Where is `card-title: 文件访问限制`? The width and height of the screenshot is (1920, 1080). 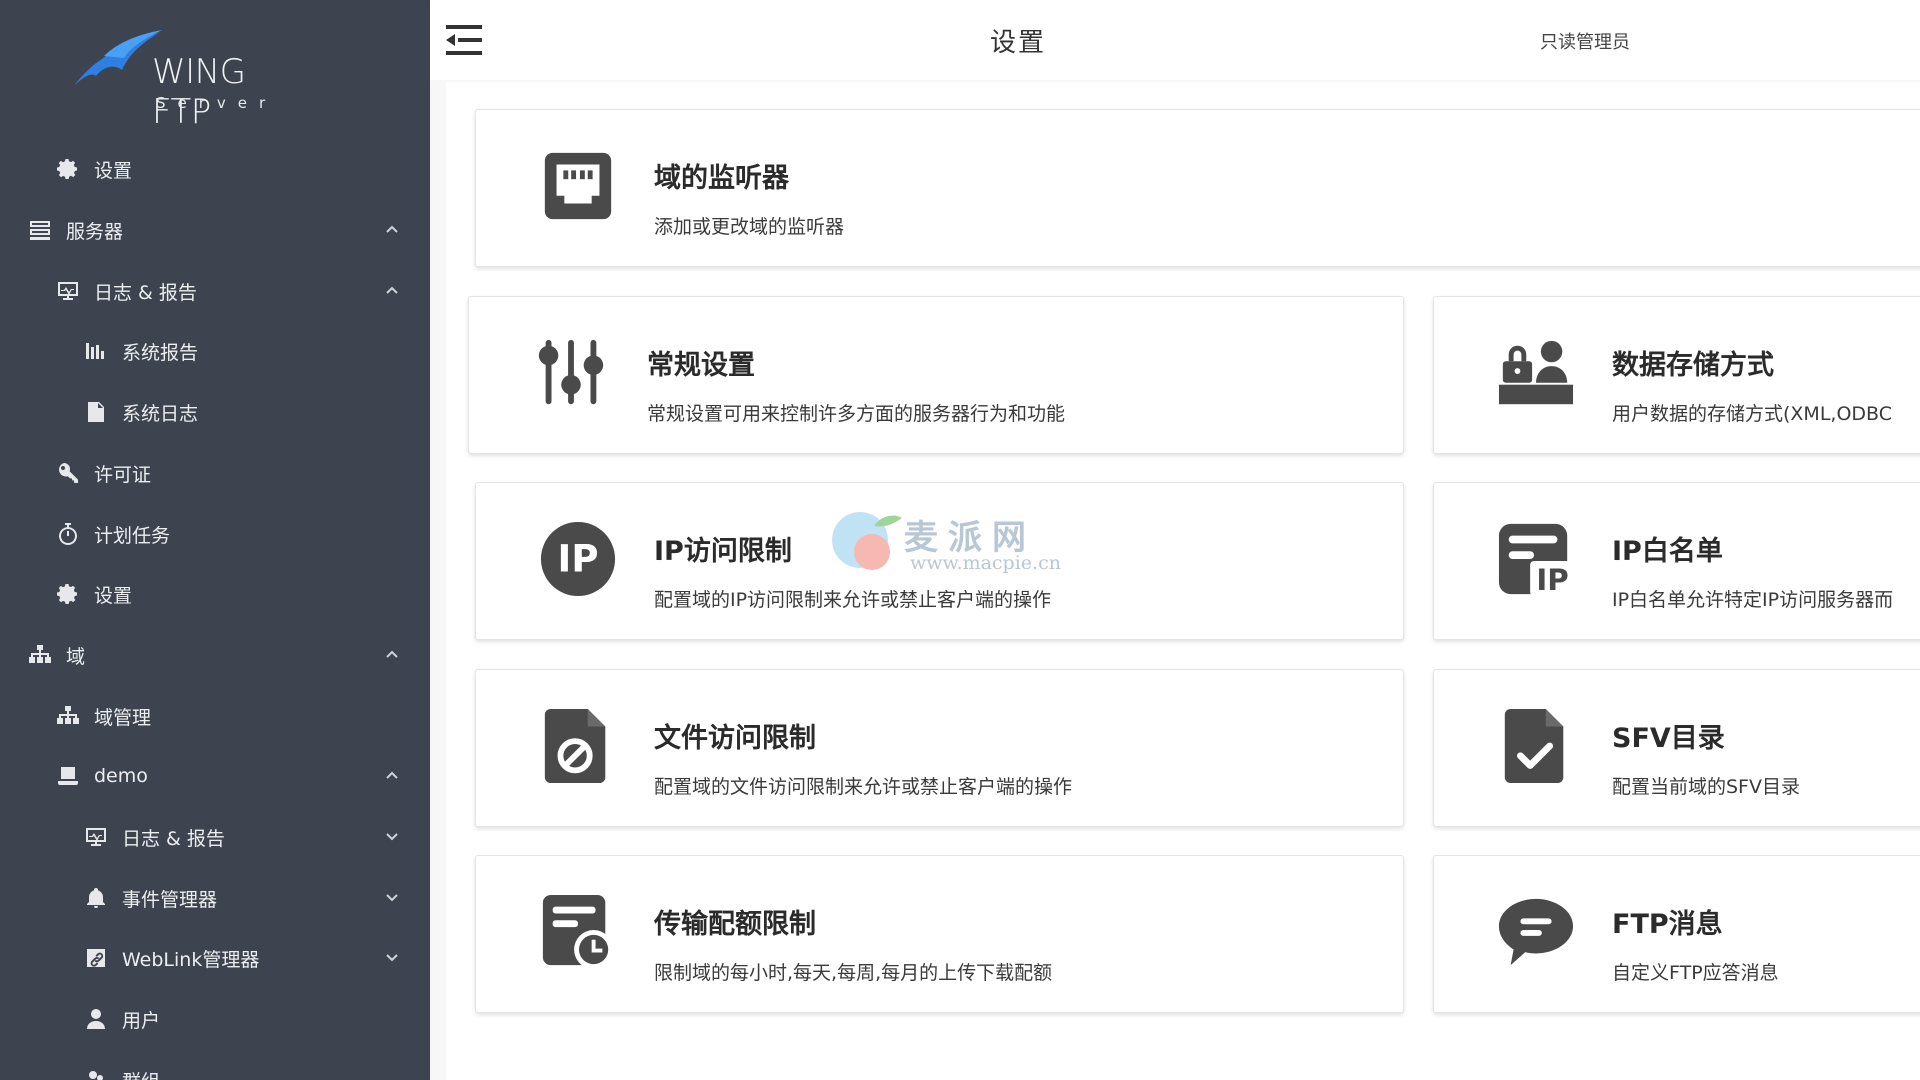 card-title: 文件访问限制 is located at coordinates (735, 738).